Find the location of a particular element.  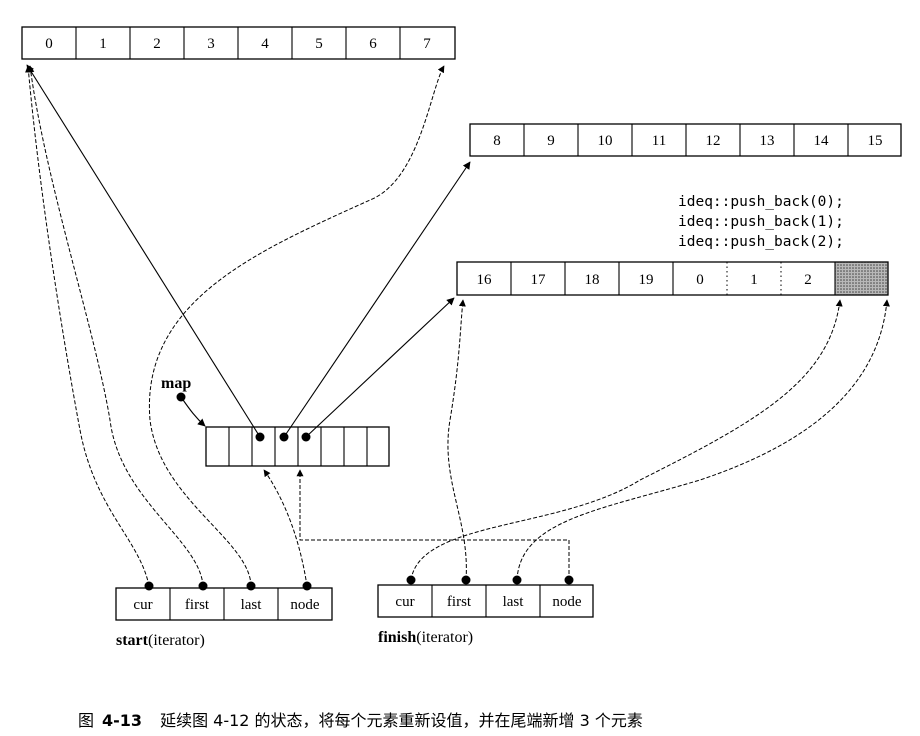

start-field: last is located at coordinates (252, 605).